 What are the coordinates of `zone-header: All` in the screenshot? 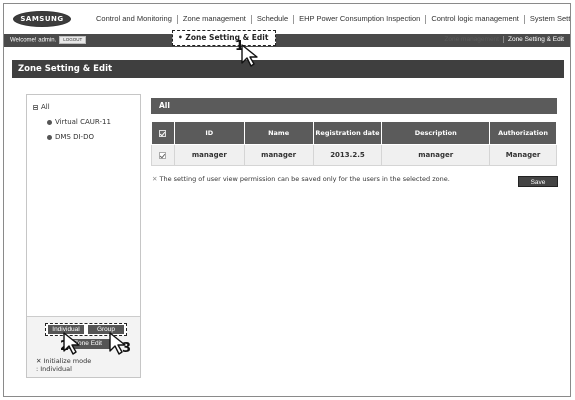 It's located at (354, 106).